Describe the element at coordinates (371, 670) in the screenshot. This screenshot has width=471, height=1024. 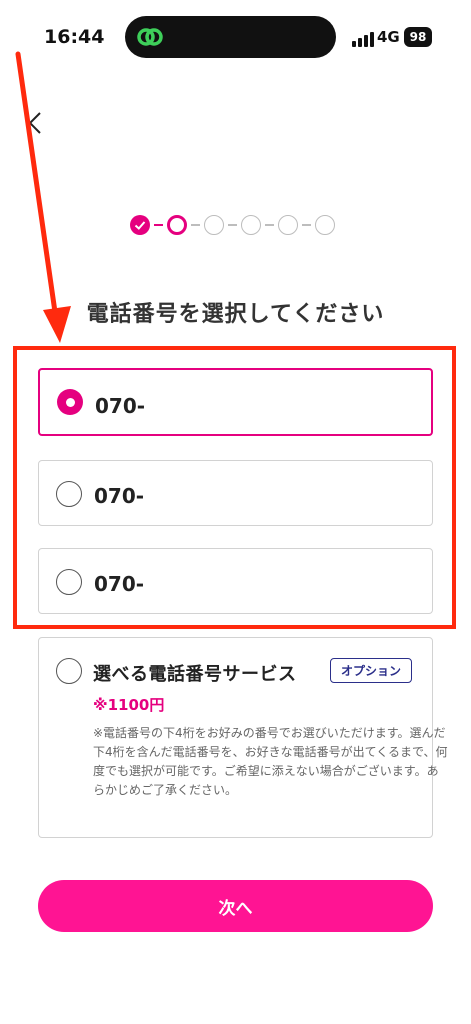
I see `option-badge: オプション` at that location.